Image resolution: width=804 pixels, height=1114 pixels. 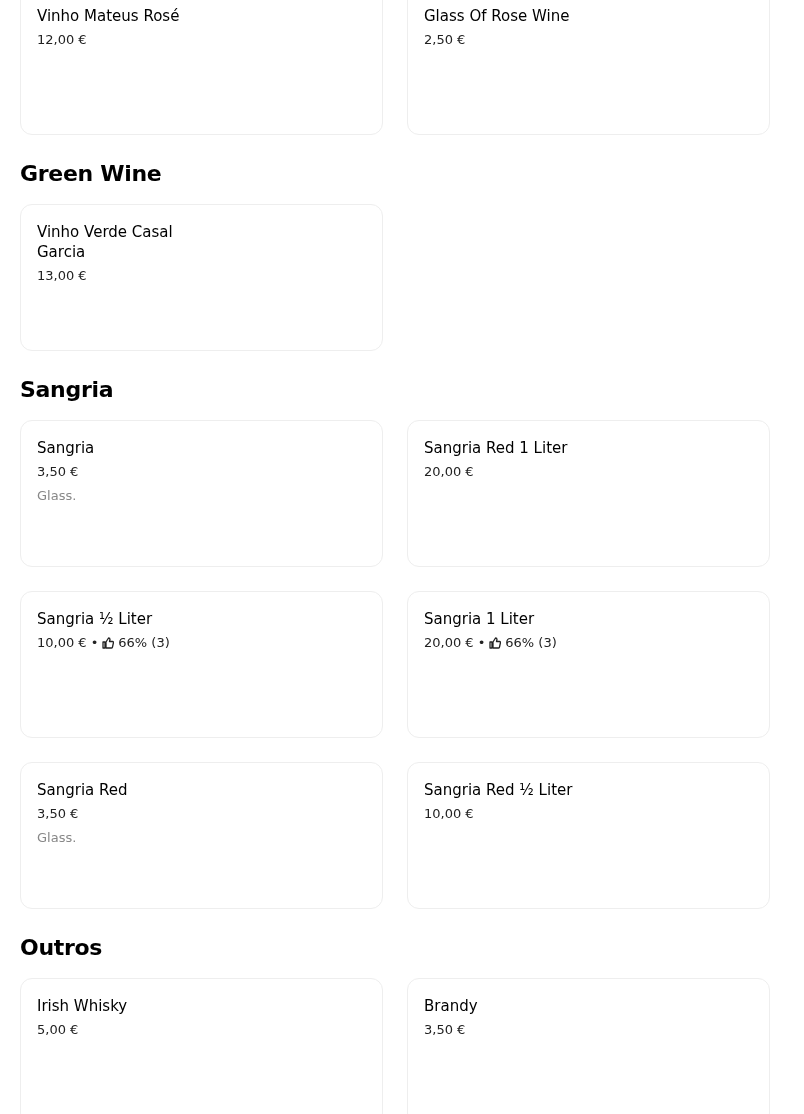 I want to click on item-price: 5,00 €, so click(x=58, y=1030).